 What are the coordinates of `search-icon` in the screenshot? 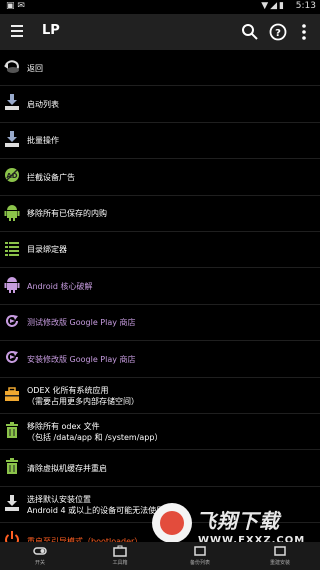 It's located at (250, 32).